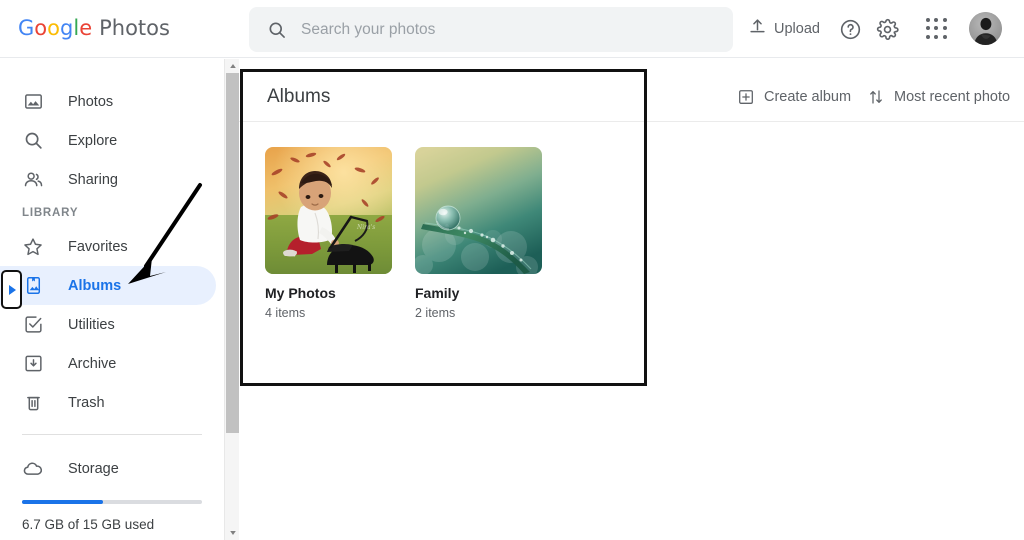 Image resolution: width=1024 pixels, height=540 pixels. Describe the element at coordinates (33, 403) in the screenshot. I see `trash-icon` at that location.